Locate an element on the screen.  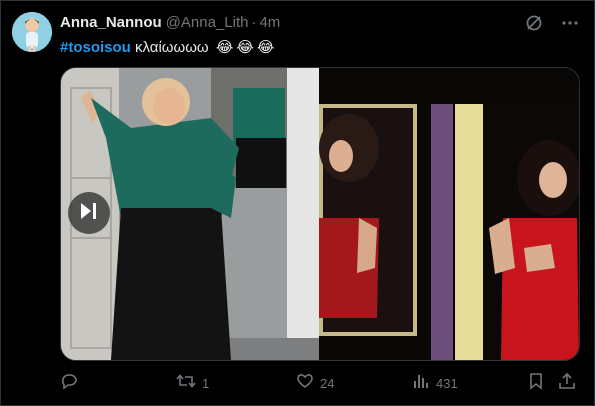
avatar is located at coordinates (32, 32).